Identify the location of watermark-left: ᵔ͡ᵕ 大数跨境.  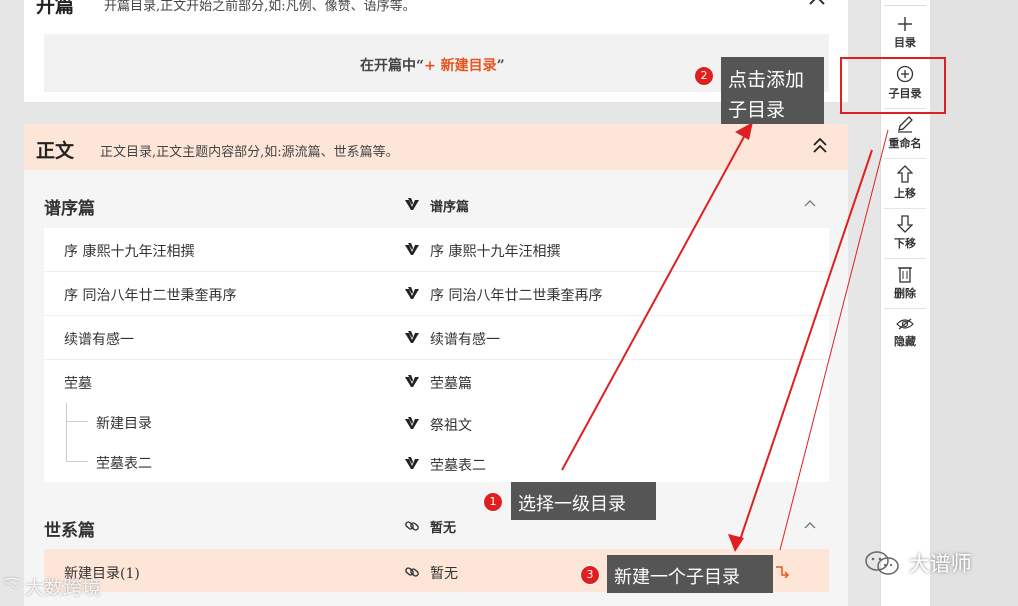
(52, 586).